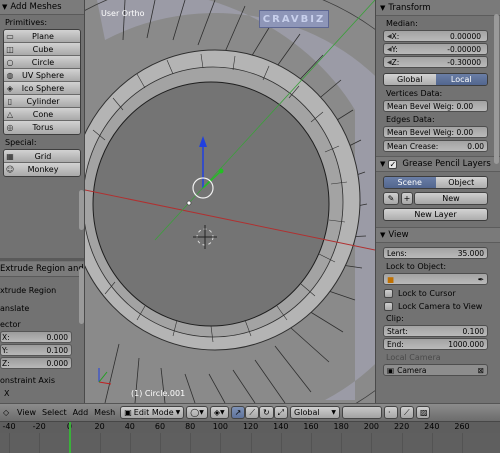 This screenshot has width=500, height=453. What do you see at coordinates (42, 127) in the screenshot?
I see `add-torus-button: ◎ Torus` at bounding box center [42, 127].